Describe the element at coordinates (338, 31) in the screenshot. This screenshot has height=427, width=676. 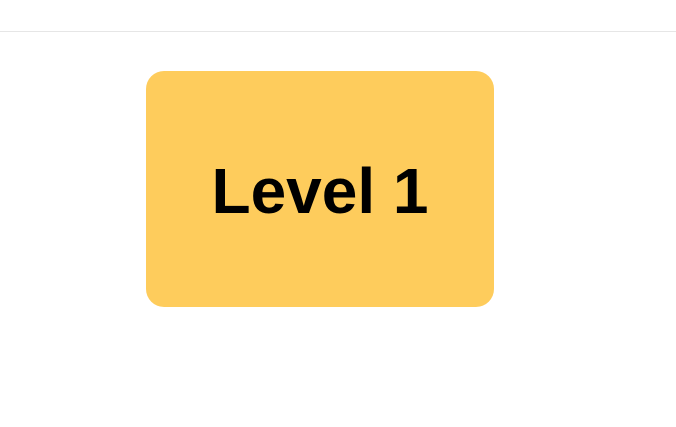
I see `top-divider` at that location.